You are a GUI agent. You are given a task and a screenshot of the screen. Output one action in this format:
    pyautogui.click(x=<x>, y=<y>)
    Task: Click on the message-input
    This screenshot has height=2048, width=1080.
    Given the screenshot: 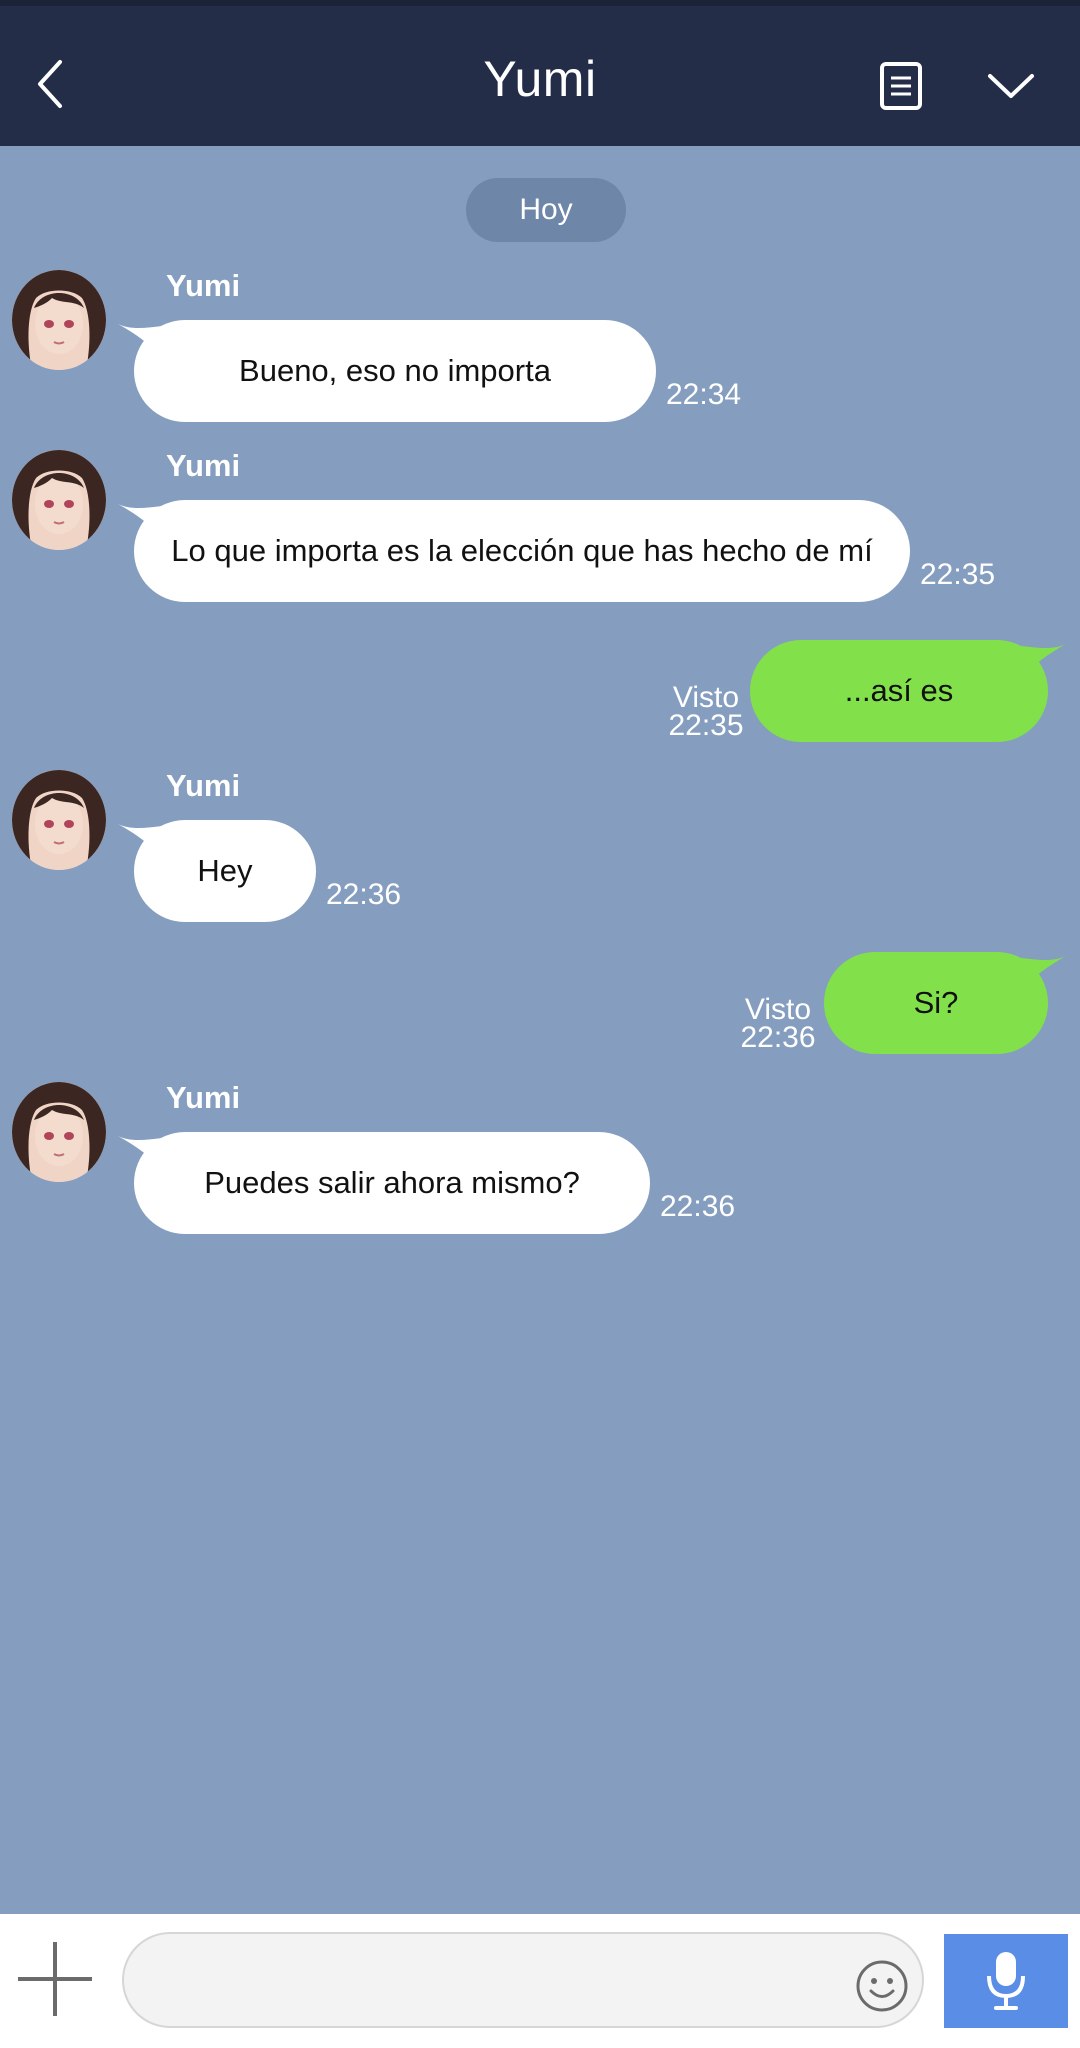 What is the action you would take?
    pyautogui.click(x=523, y=1980)
    